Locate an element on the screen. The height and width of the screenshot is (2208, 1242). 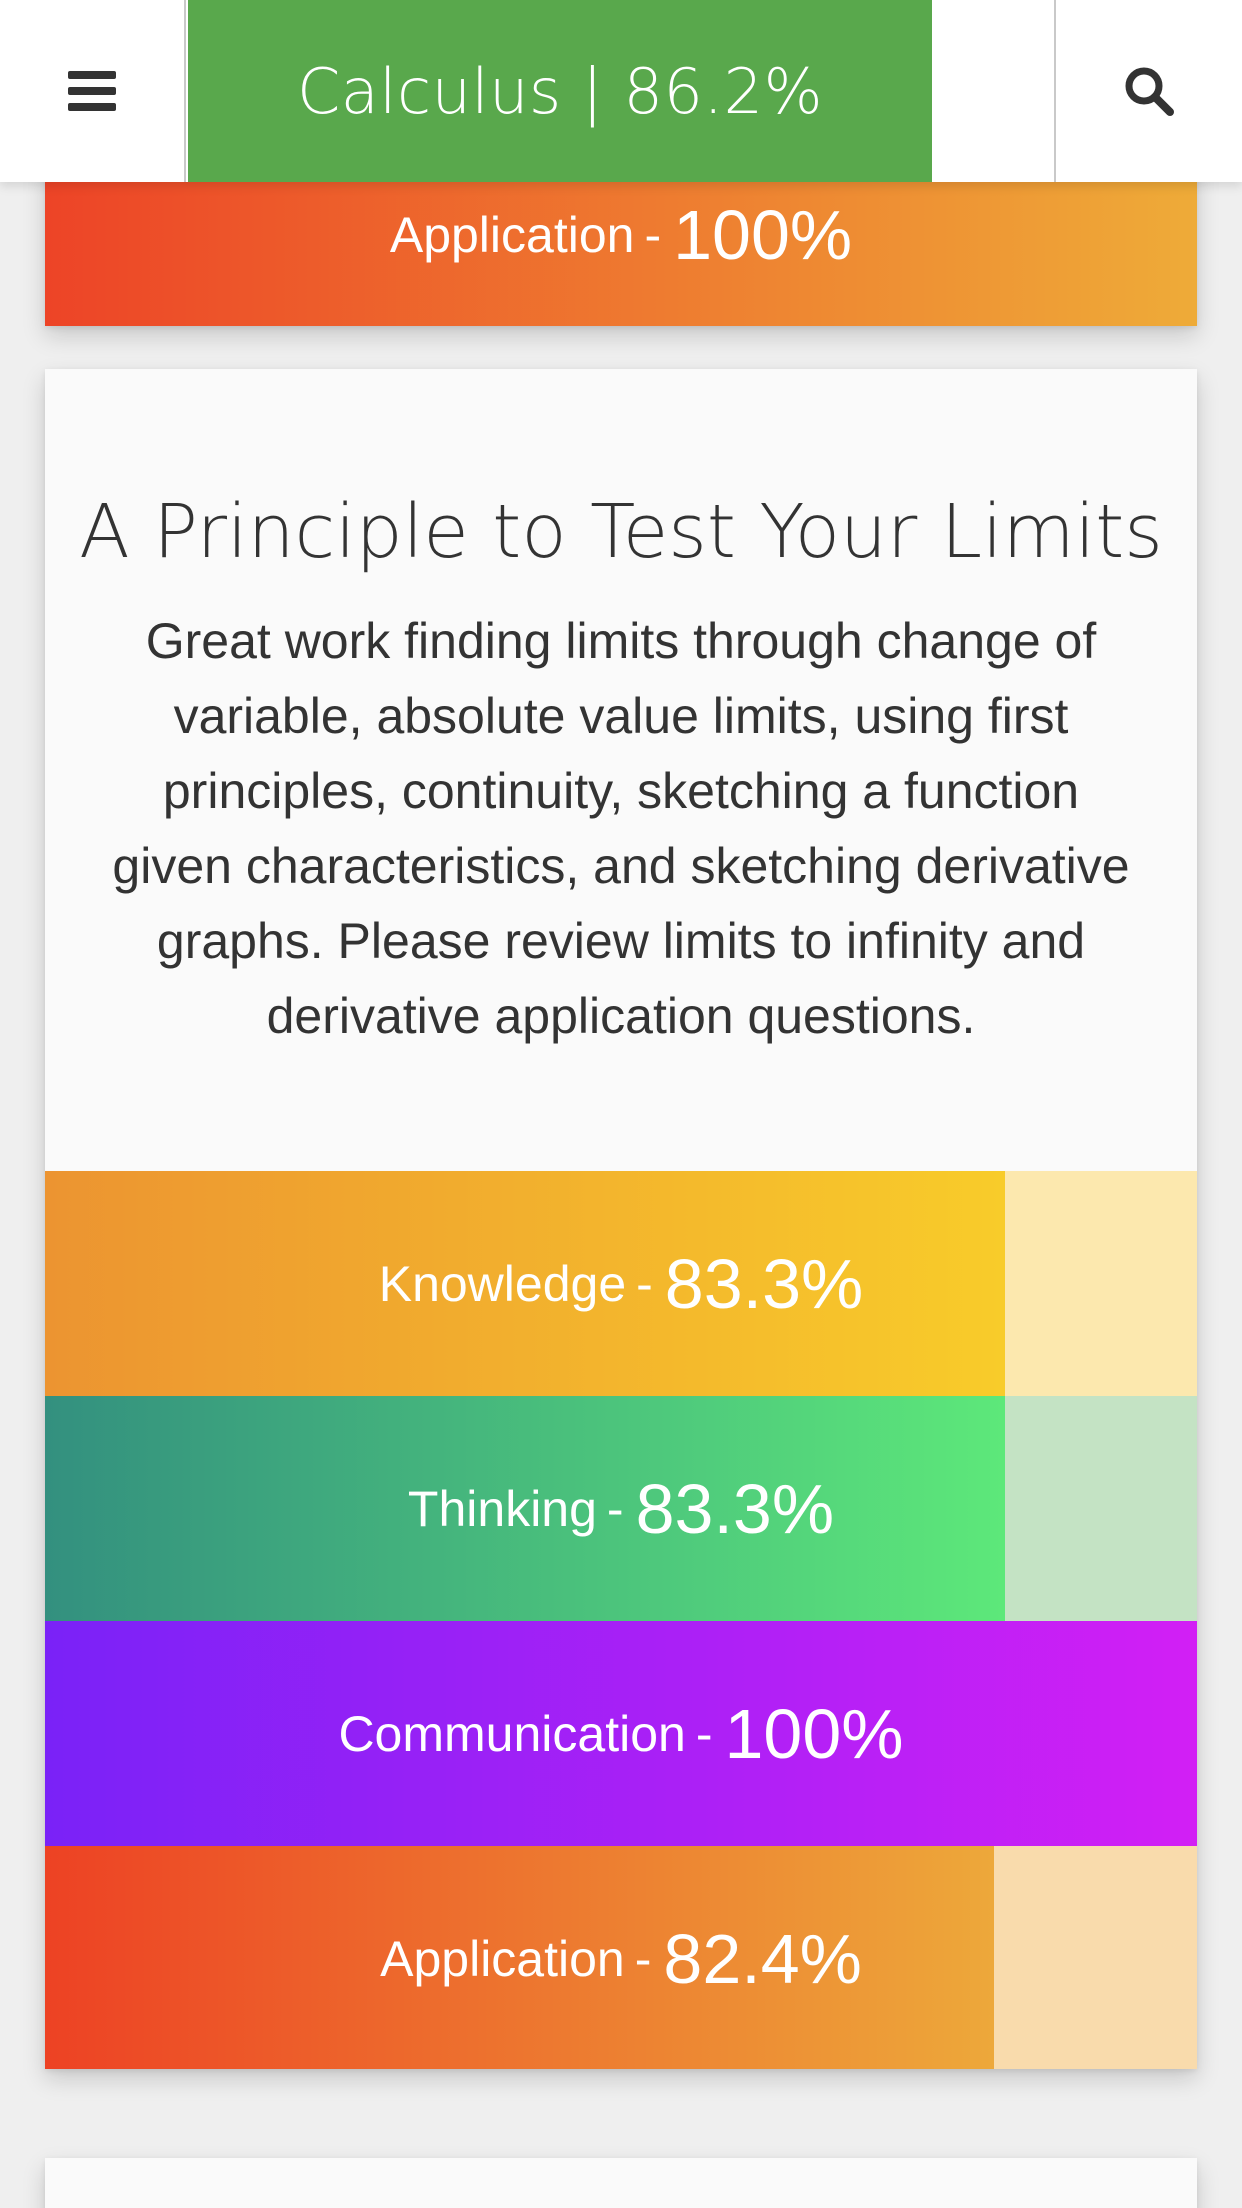
knowledge-bar-label: Knowledge - 83.3% is located at coordinates (621, 1283).